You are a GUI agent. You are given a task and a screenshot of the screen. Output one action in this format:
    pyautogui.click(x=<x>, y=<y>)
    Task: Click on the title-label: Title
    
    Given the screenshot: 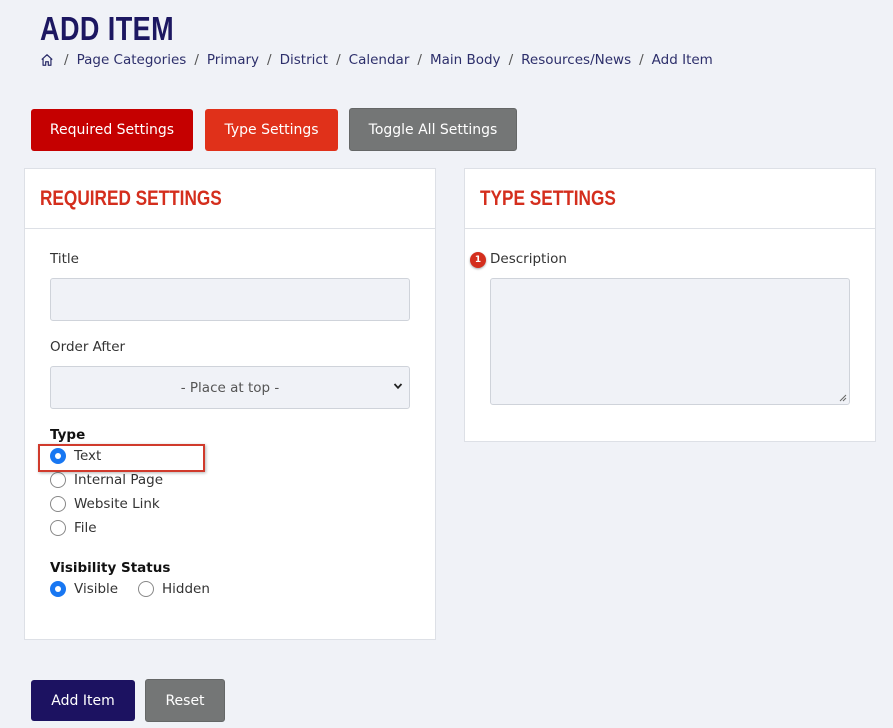 What is the action you would take?
    pyautogui.click(x=64, y=259)
    